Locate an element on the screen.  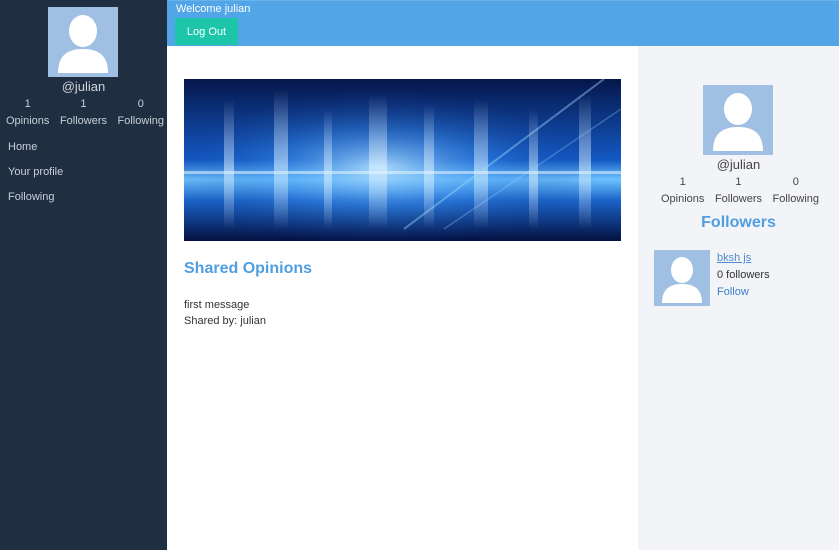
sidebar-item-home: Home is located at coordinates (35, 151).